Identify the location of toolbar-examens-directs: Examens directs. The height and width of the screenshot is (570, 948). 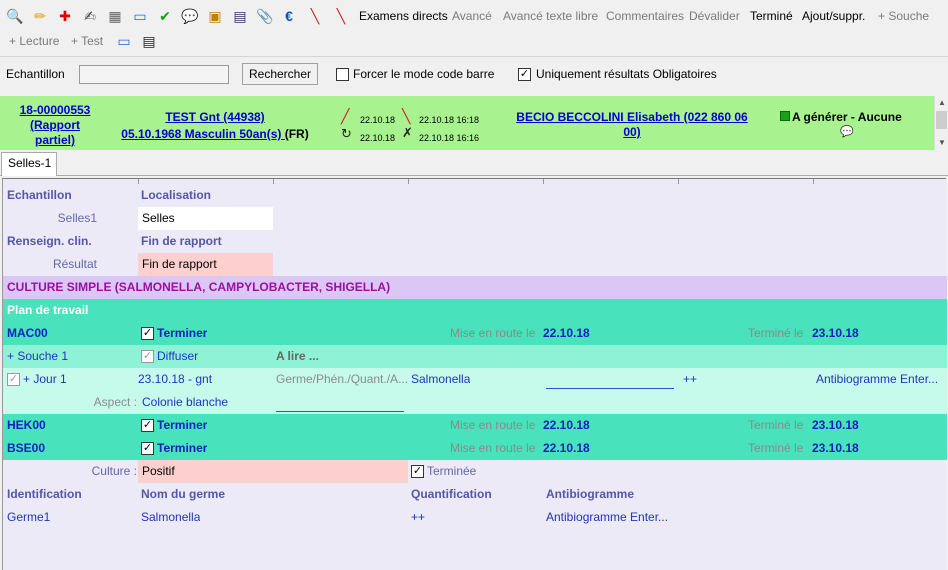
(403, 16).